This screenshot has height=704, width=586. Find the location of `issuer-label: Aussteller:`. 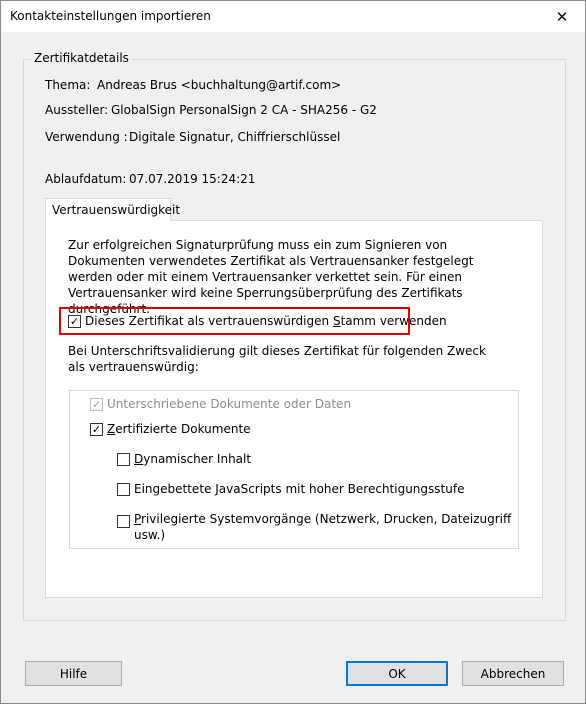

issuer-label: Aussteller: is located at coordinates (77, 110).